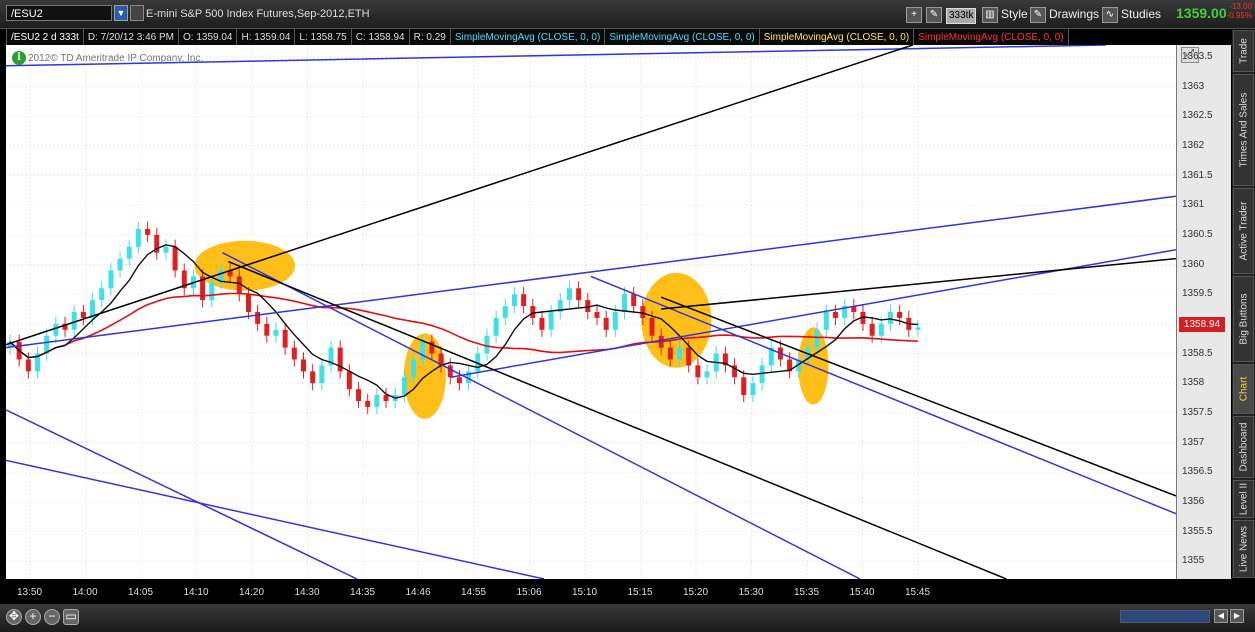  What do you see at coordinates (1193, 383) in the screenshot?
I see `y-tick-label: 1358` at bounding box center [1193, 383].